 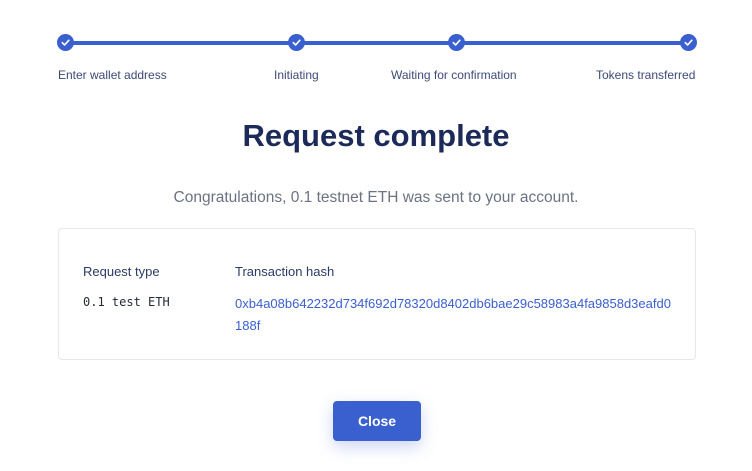 I want to click on page-title: Request complete, so click(x=376, y=135).